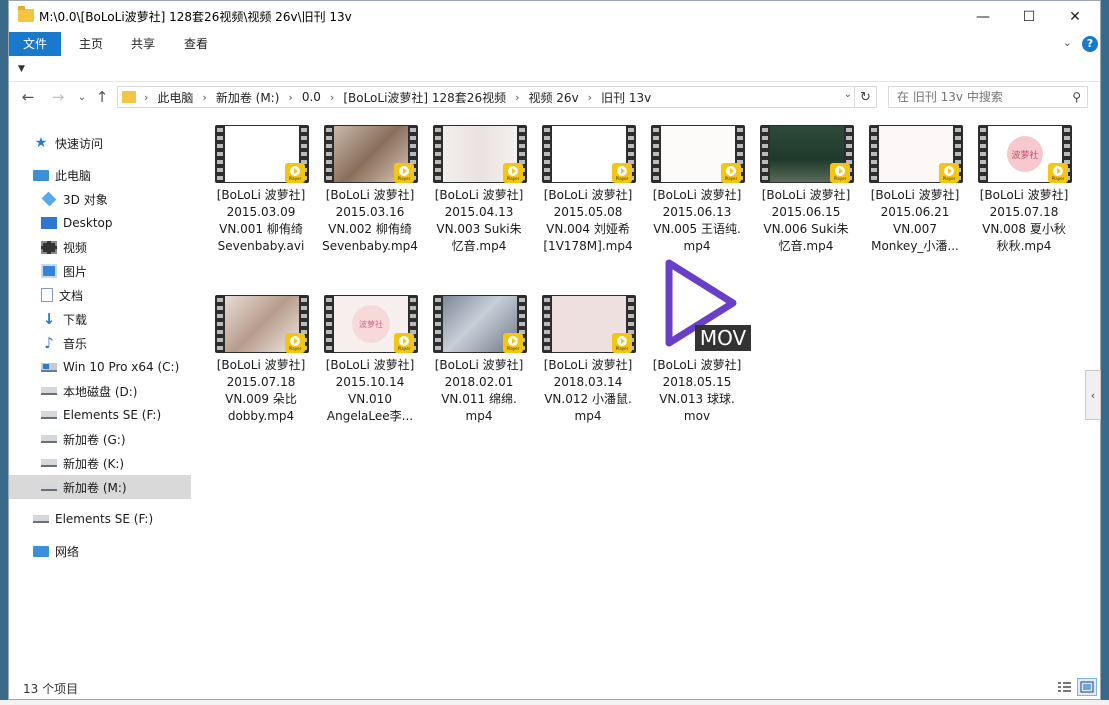 The height and width of the screenshot is (705, 1109). Describe the element at coordinates (82, 97) in the screenshot. I see `recent-locations-chevron-icon: ⌄` at that location.